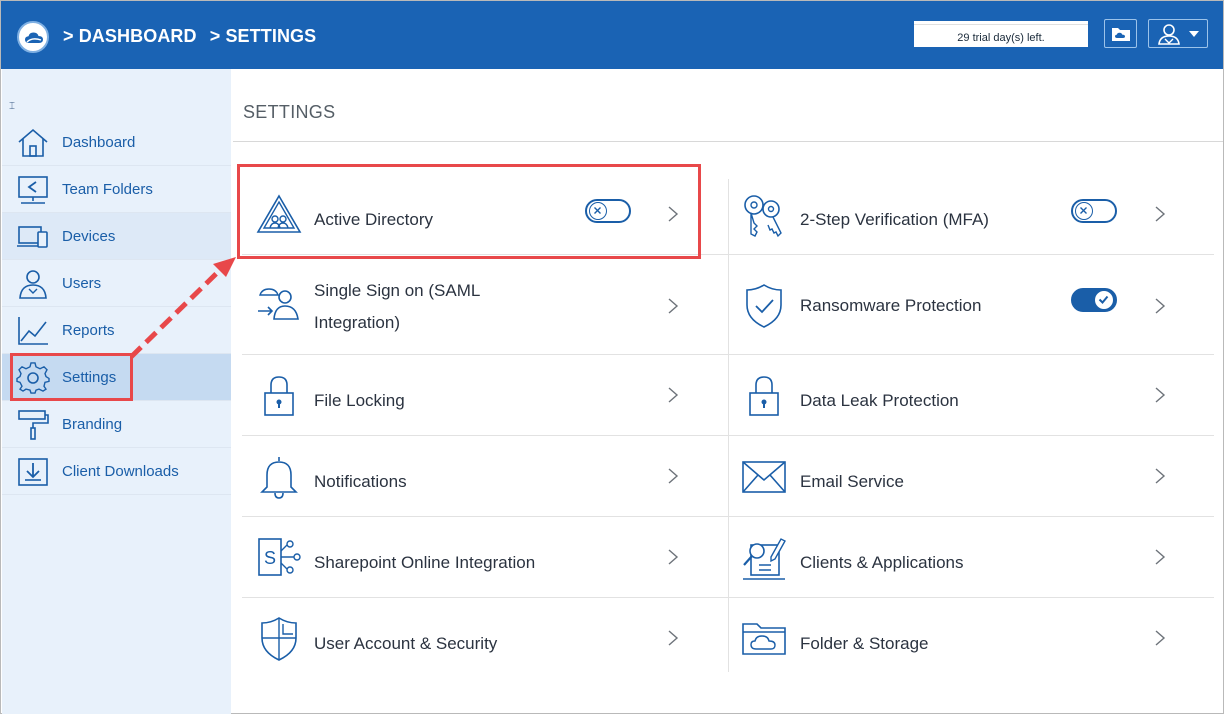 This screenshot has width=1224, height=714. What do you see at coordinates (263, 36) in the screenshot?
I see `breadcrumb-settings: > SETTINGS` at bounding box center [263, 36].